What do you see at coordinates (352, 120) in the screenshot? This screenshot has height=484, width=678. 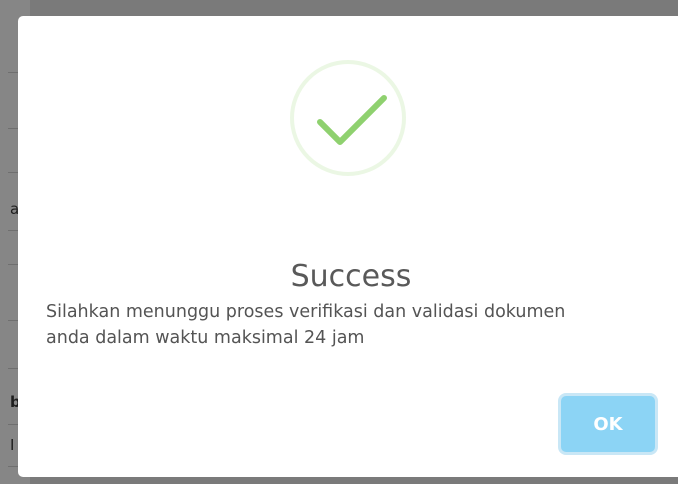 I see `checkmark-icon` at bounding box center [352, 120].